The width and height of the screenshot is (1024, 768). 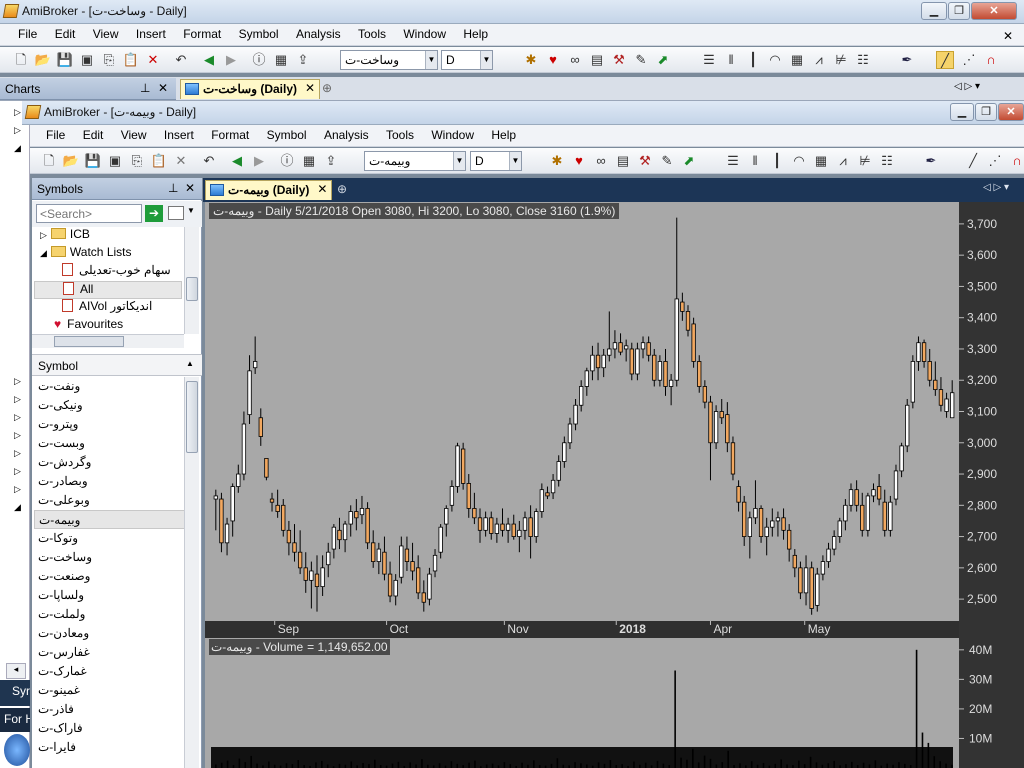 What do you see at coordinates (775, 60) in the screenshot?
I see `arc-icon: ◠` at bounding box center [775, 60].